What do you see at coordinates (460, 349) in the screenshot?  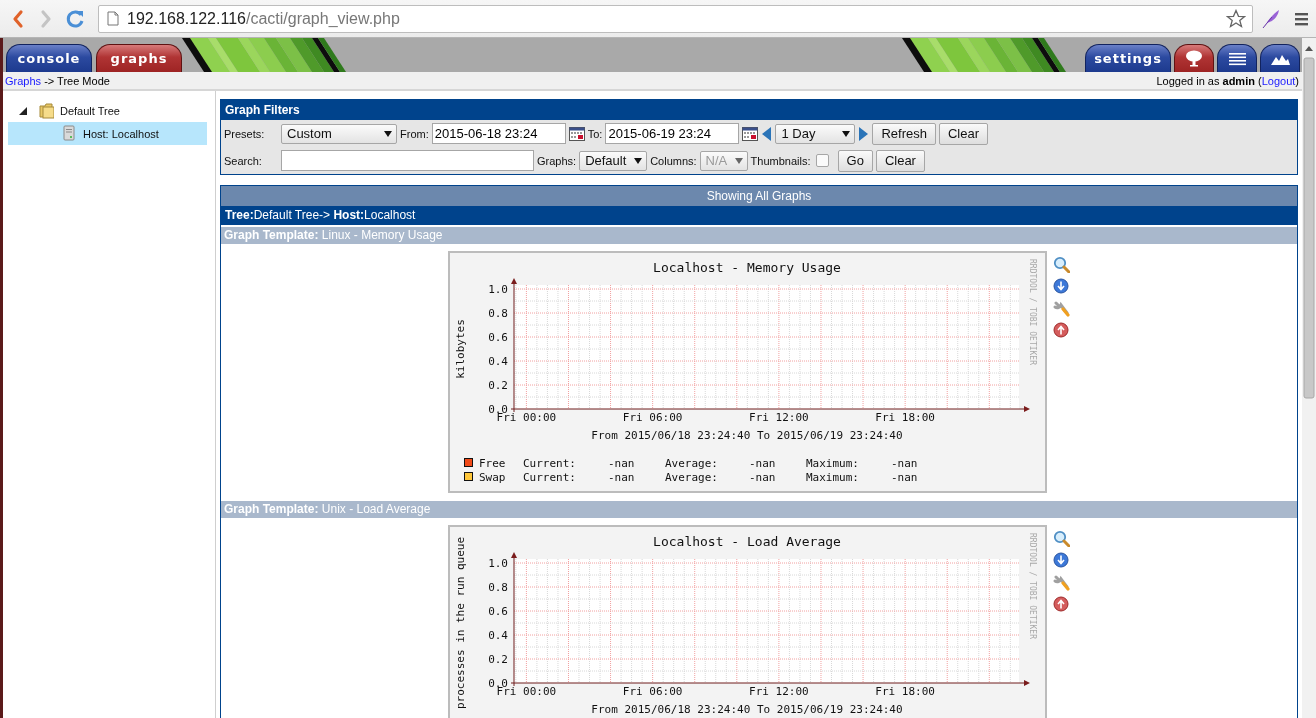 I see `axis-title: kilobytes` at bounding box center [460, 349].